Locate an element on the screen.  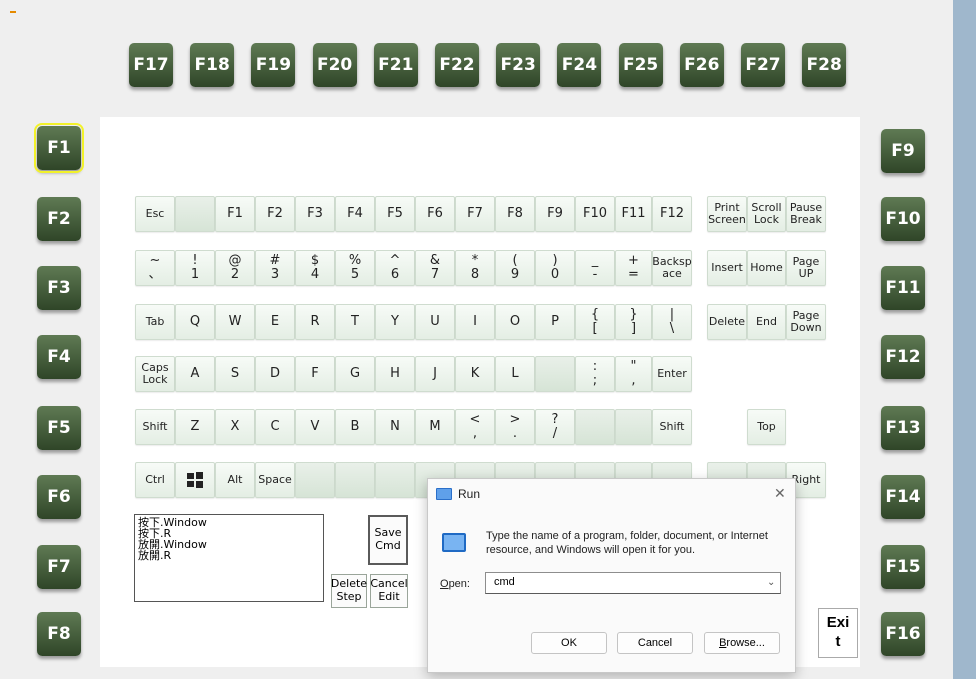
key-i: I is located at coordinates (475, 322).